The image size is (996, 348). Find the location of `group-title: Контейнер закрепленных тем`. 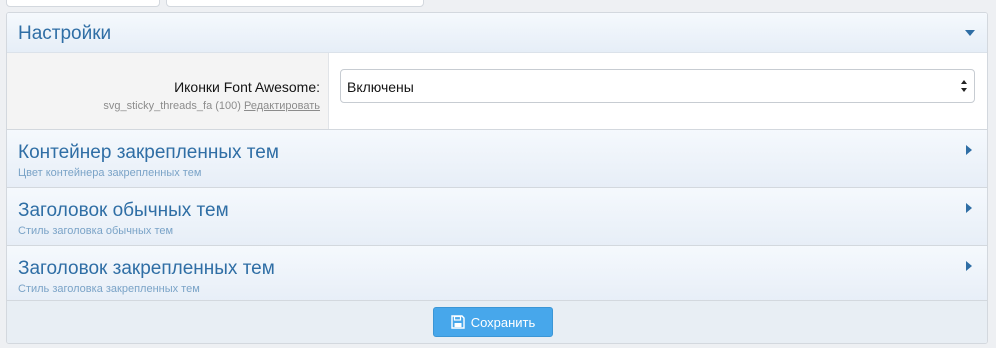

group-title: Контейнер закрепленных тем is located at coordinates (148, 152).